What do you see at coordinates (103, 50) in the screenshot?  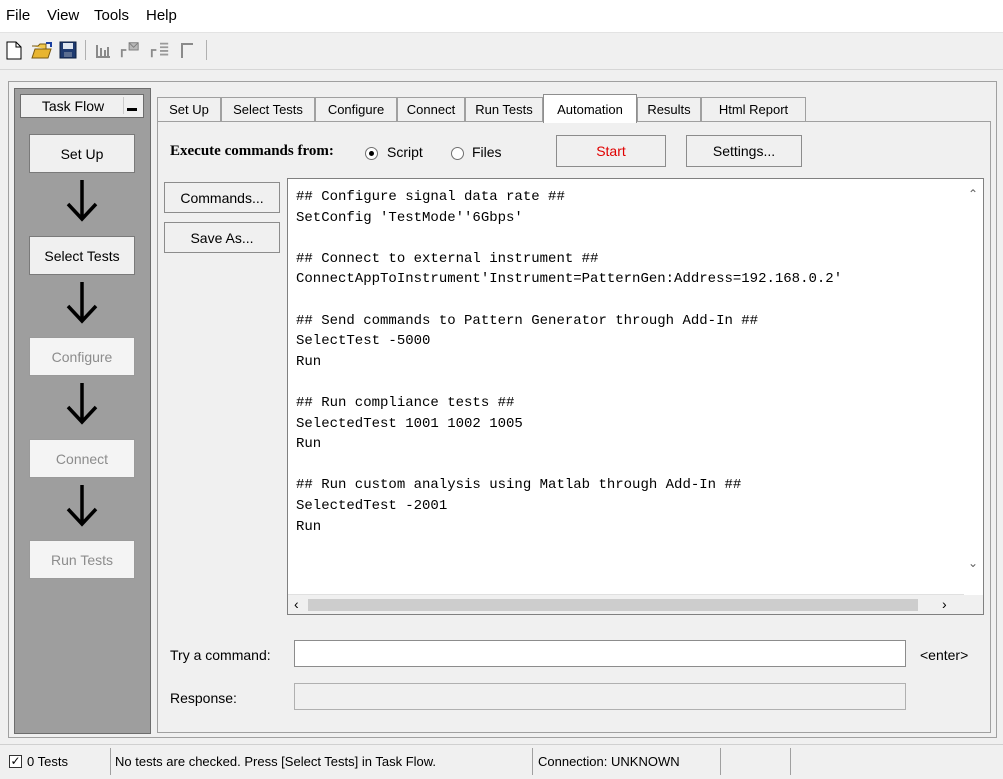 I see `chart-icon` at bounding box center [103, 50].